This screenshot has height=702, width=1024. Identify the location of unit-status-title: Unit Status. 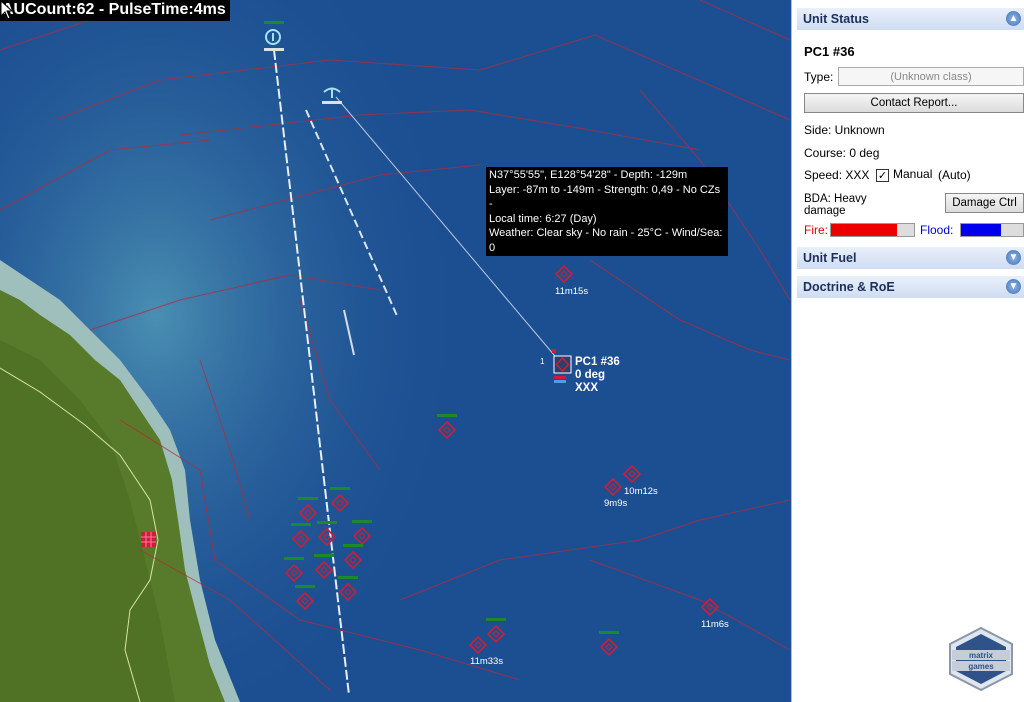
(836, 19).